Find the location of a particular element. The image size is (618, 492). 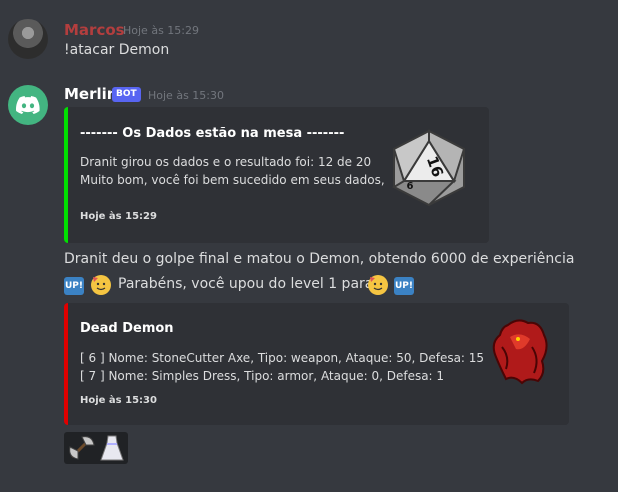

level-up-message: Parabéns, você upou do level 1 para 2 is located at coordinates (252, 284).